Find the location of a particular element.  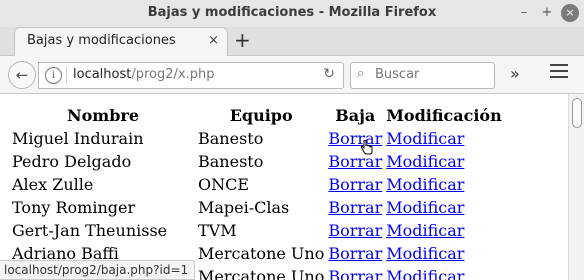

info-icon: i is located at coordinates (53, 75).